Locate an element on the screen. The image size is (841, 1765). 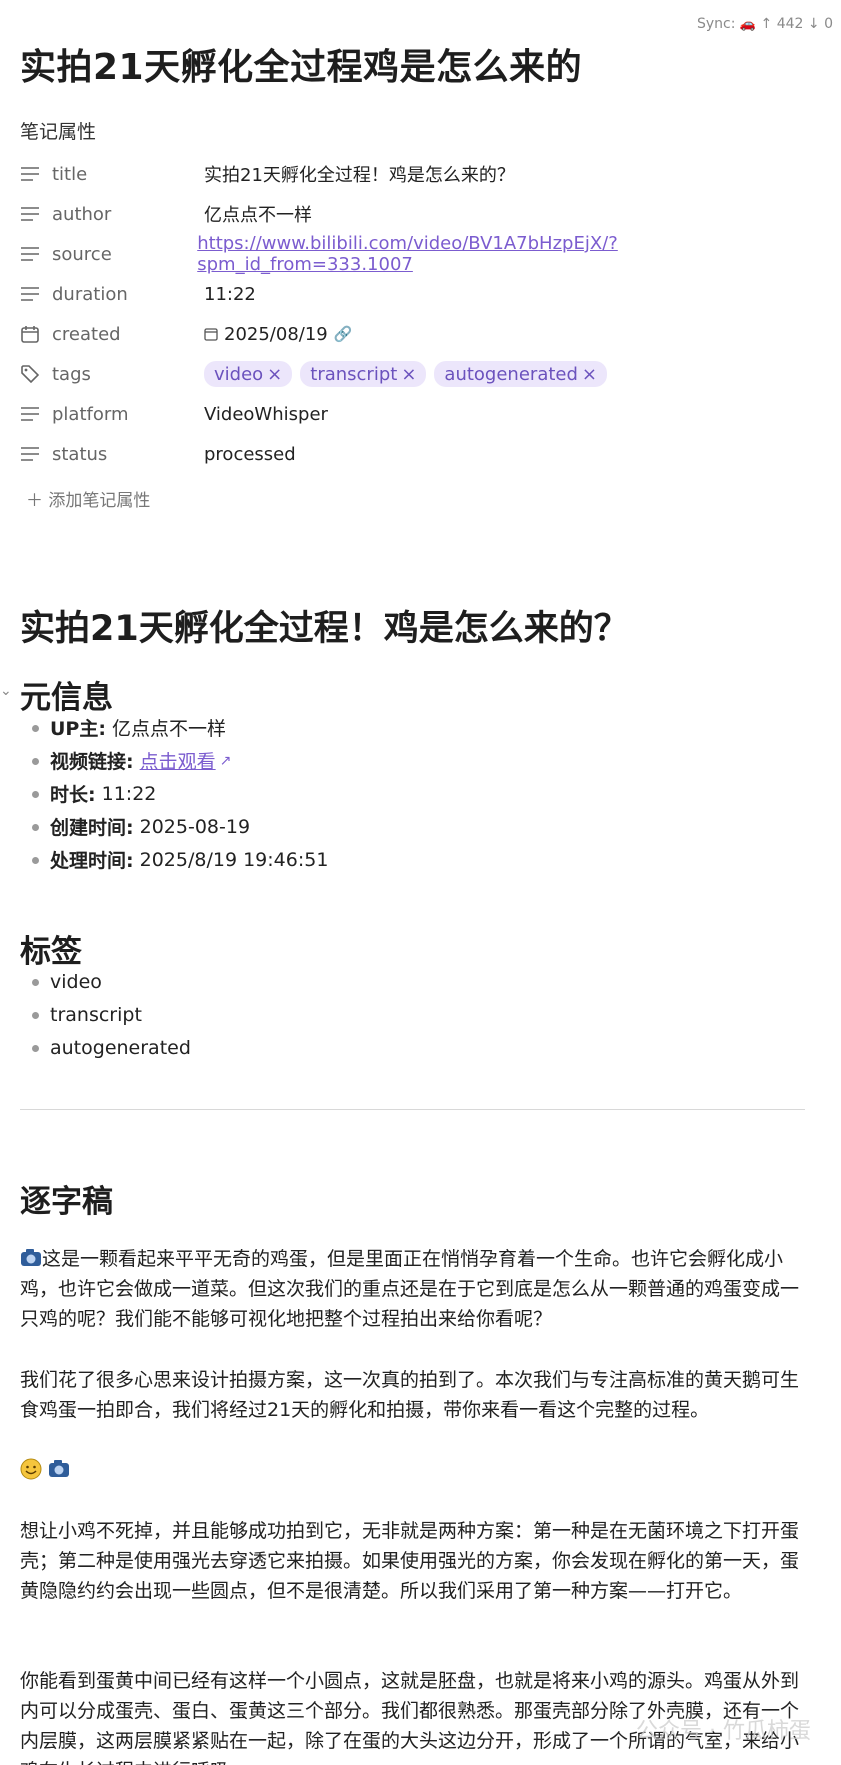
property-key: source is located at coordinates (82, 254).